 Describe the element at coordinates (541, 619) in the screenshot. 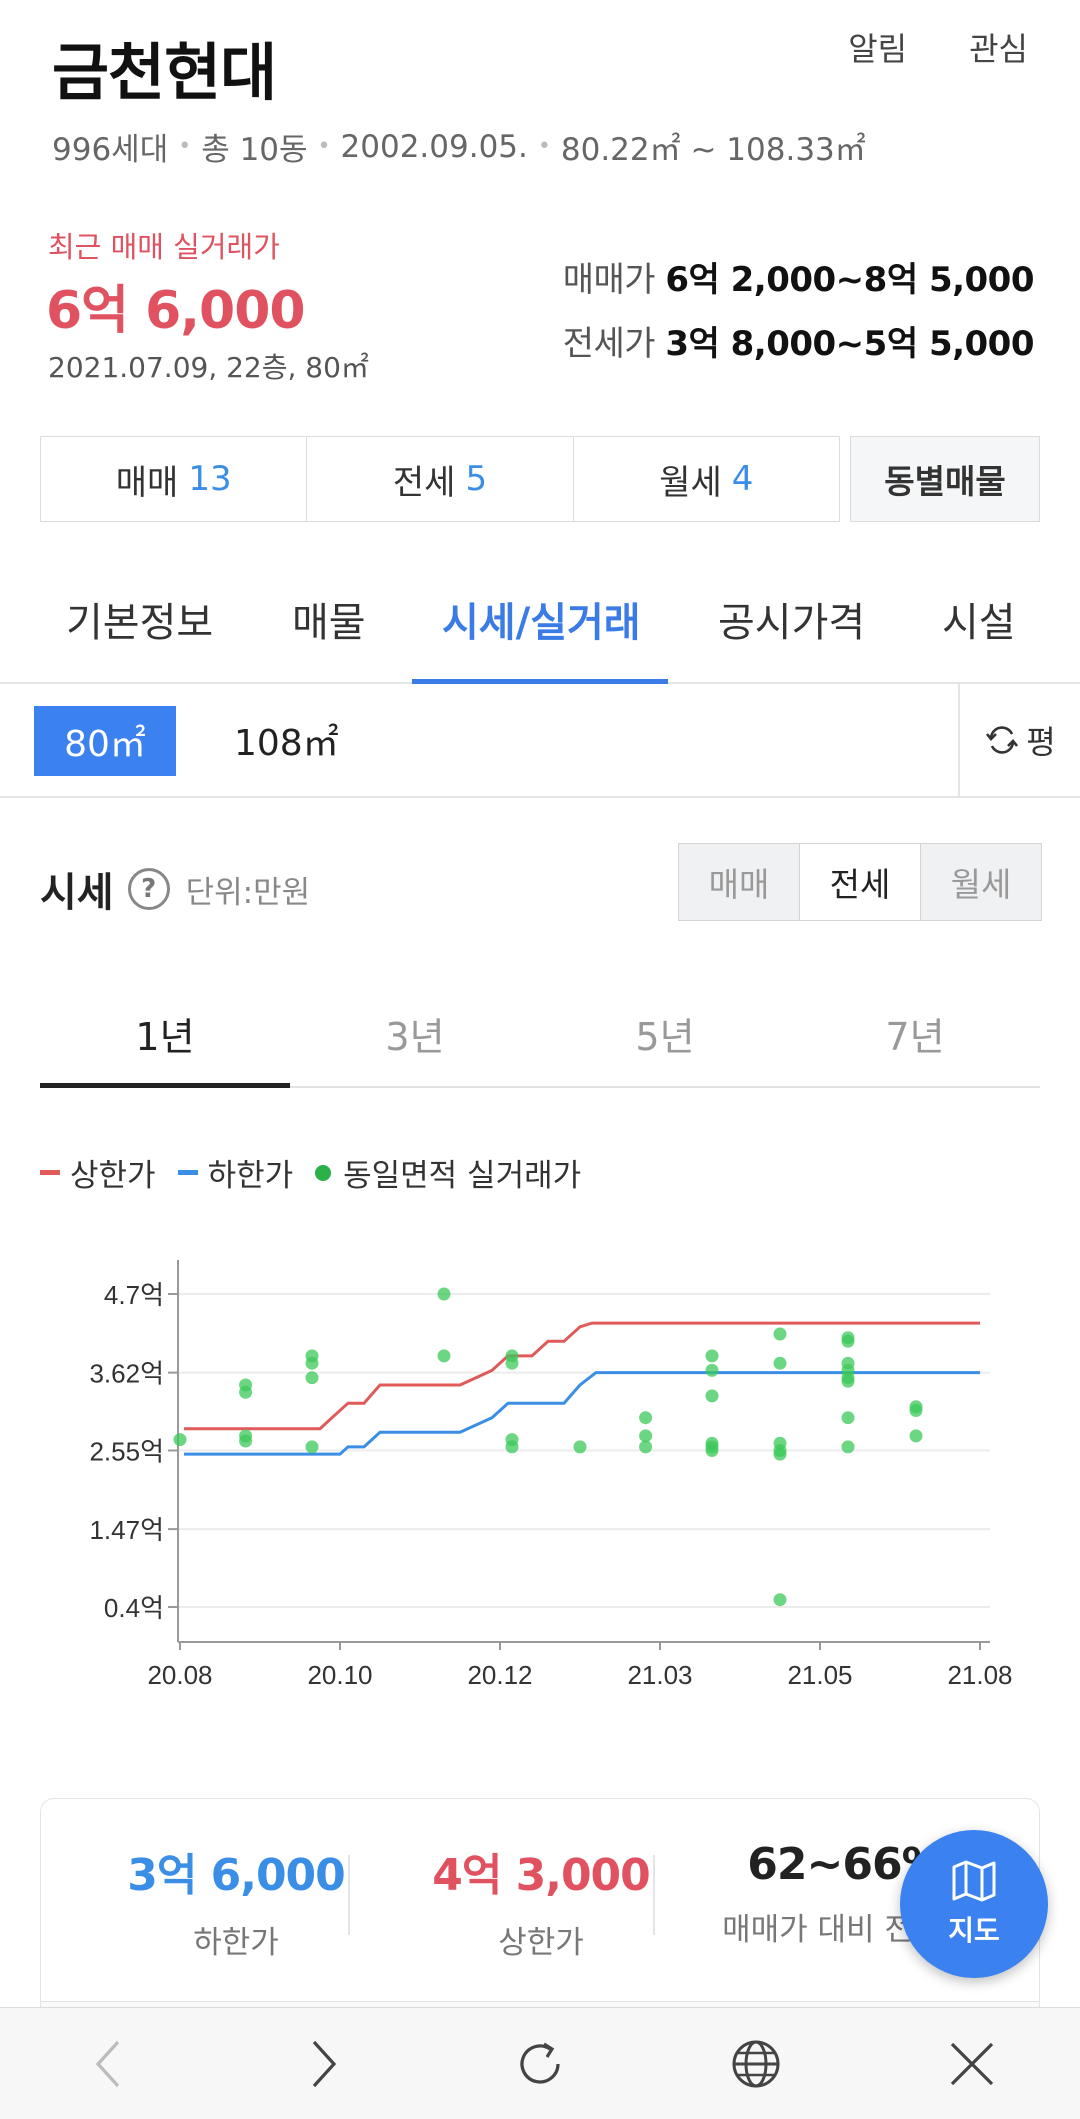

I see `tab-price-deals: 시세/실거래` at that location.